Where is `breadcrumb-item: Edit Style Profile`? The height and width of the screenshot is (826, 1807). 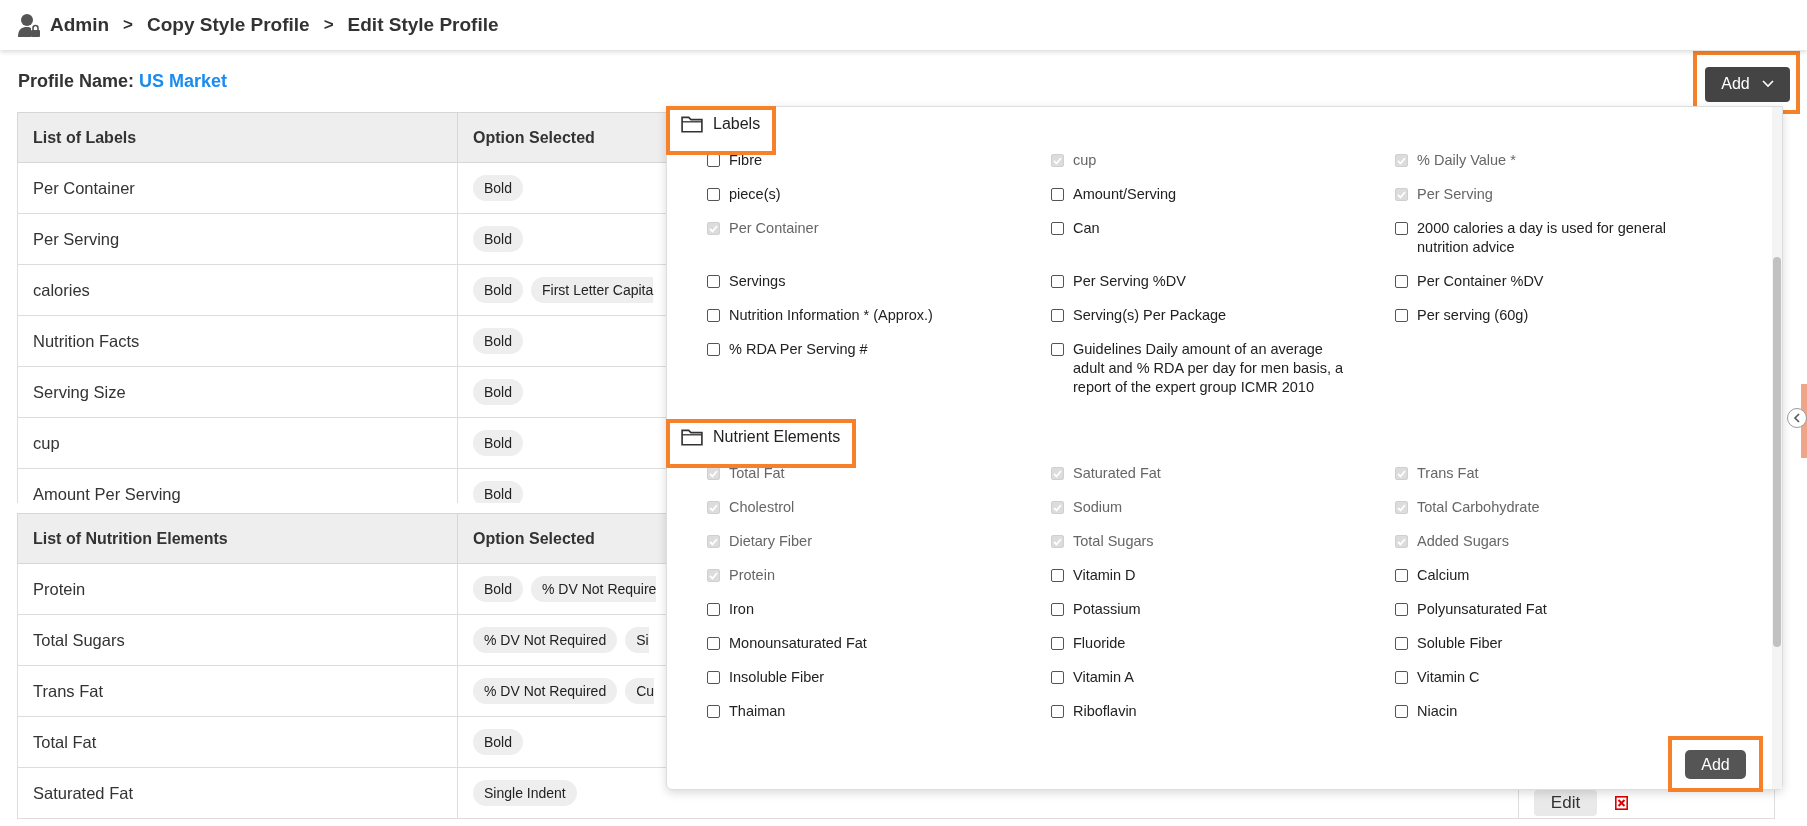 breadcrumb-item: Edit Style Profile is located at coordinates (423, 25).